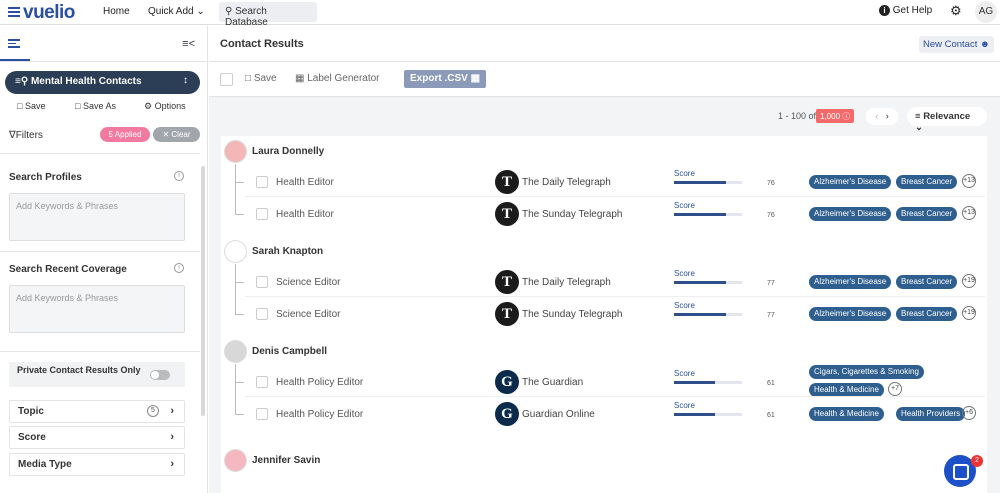 This screenshot has height=493, width=1000. I want to click on topic-tag: Health Providers, so click(931, 414).